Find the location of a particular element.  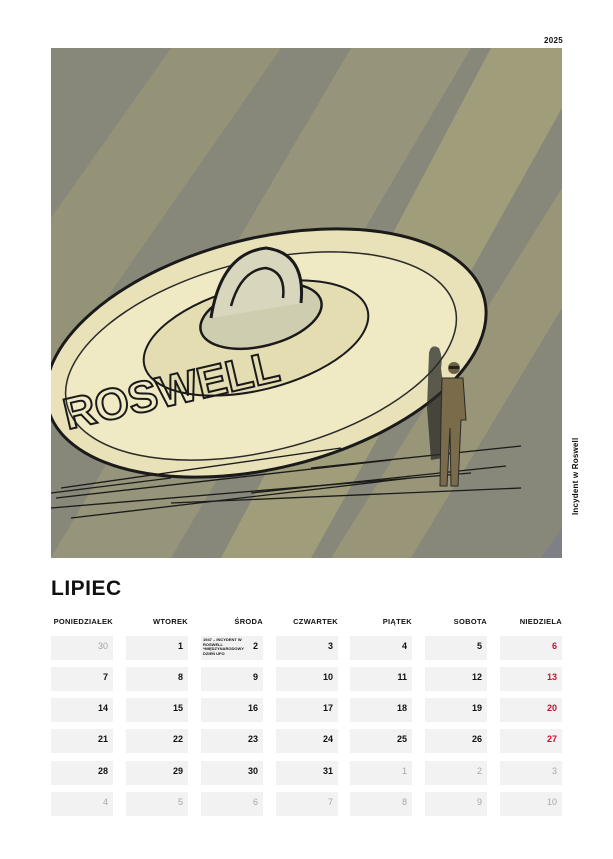

day-number: 21 is located at coordinates (102, 739).